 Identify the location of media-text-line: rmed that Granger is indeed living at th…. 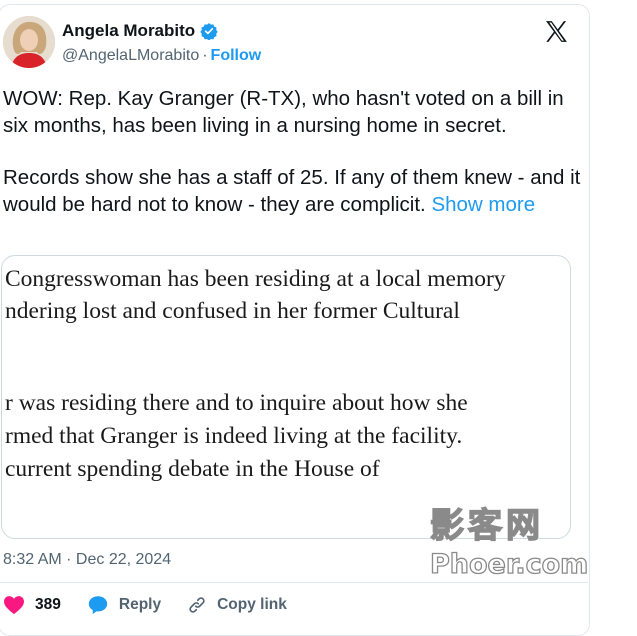
(234, 436).